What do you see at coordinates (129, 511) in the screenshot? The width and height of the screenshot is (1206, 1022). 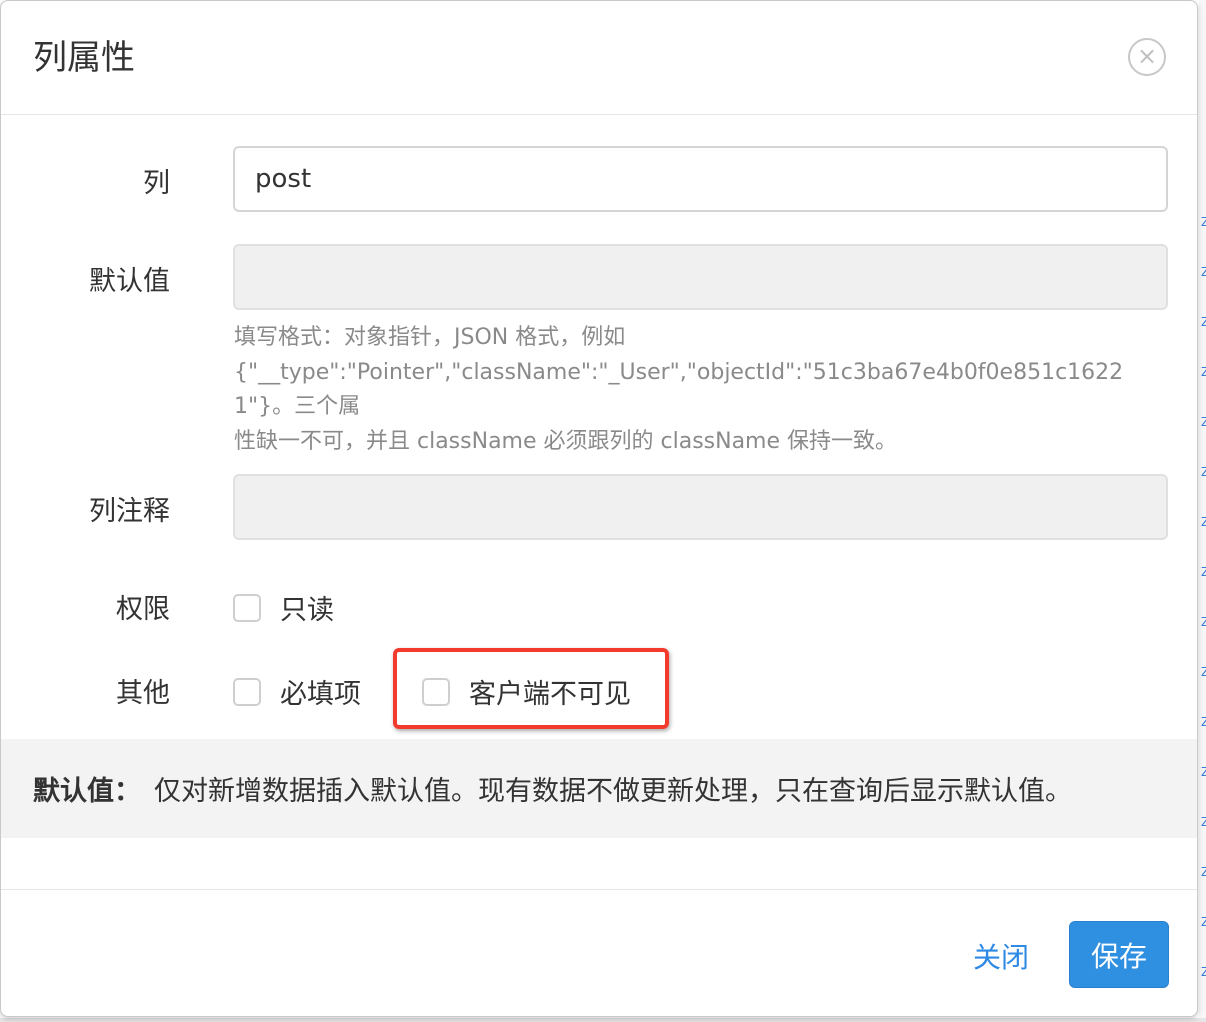 I see `comment-label: 列注释` at bounding box center [129, 511].